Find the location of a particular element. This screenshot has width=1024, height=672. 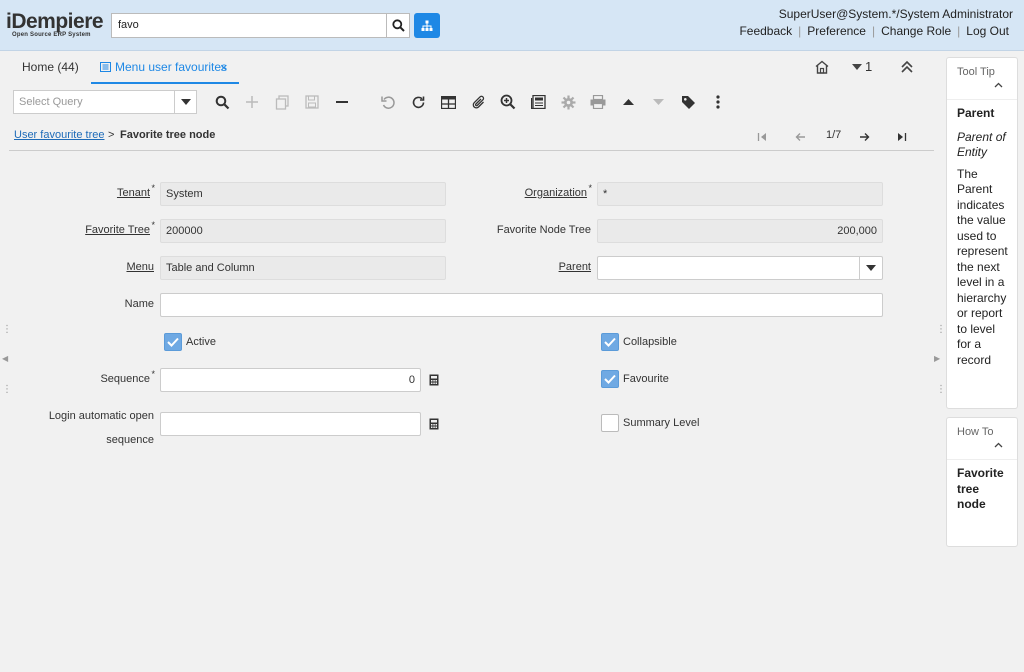

sequence-label: Sequence is located at coordinates (127, 377).